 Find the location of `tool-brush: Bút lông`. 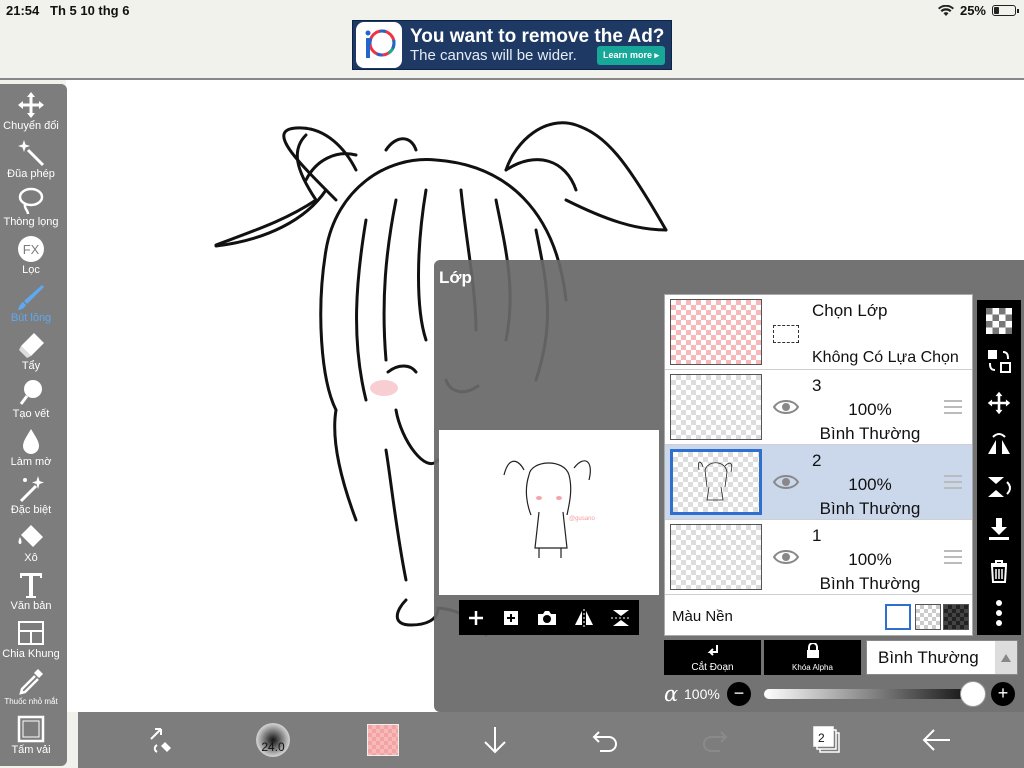

tool-brush: Bút lông is located at coordinates (31, 306).